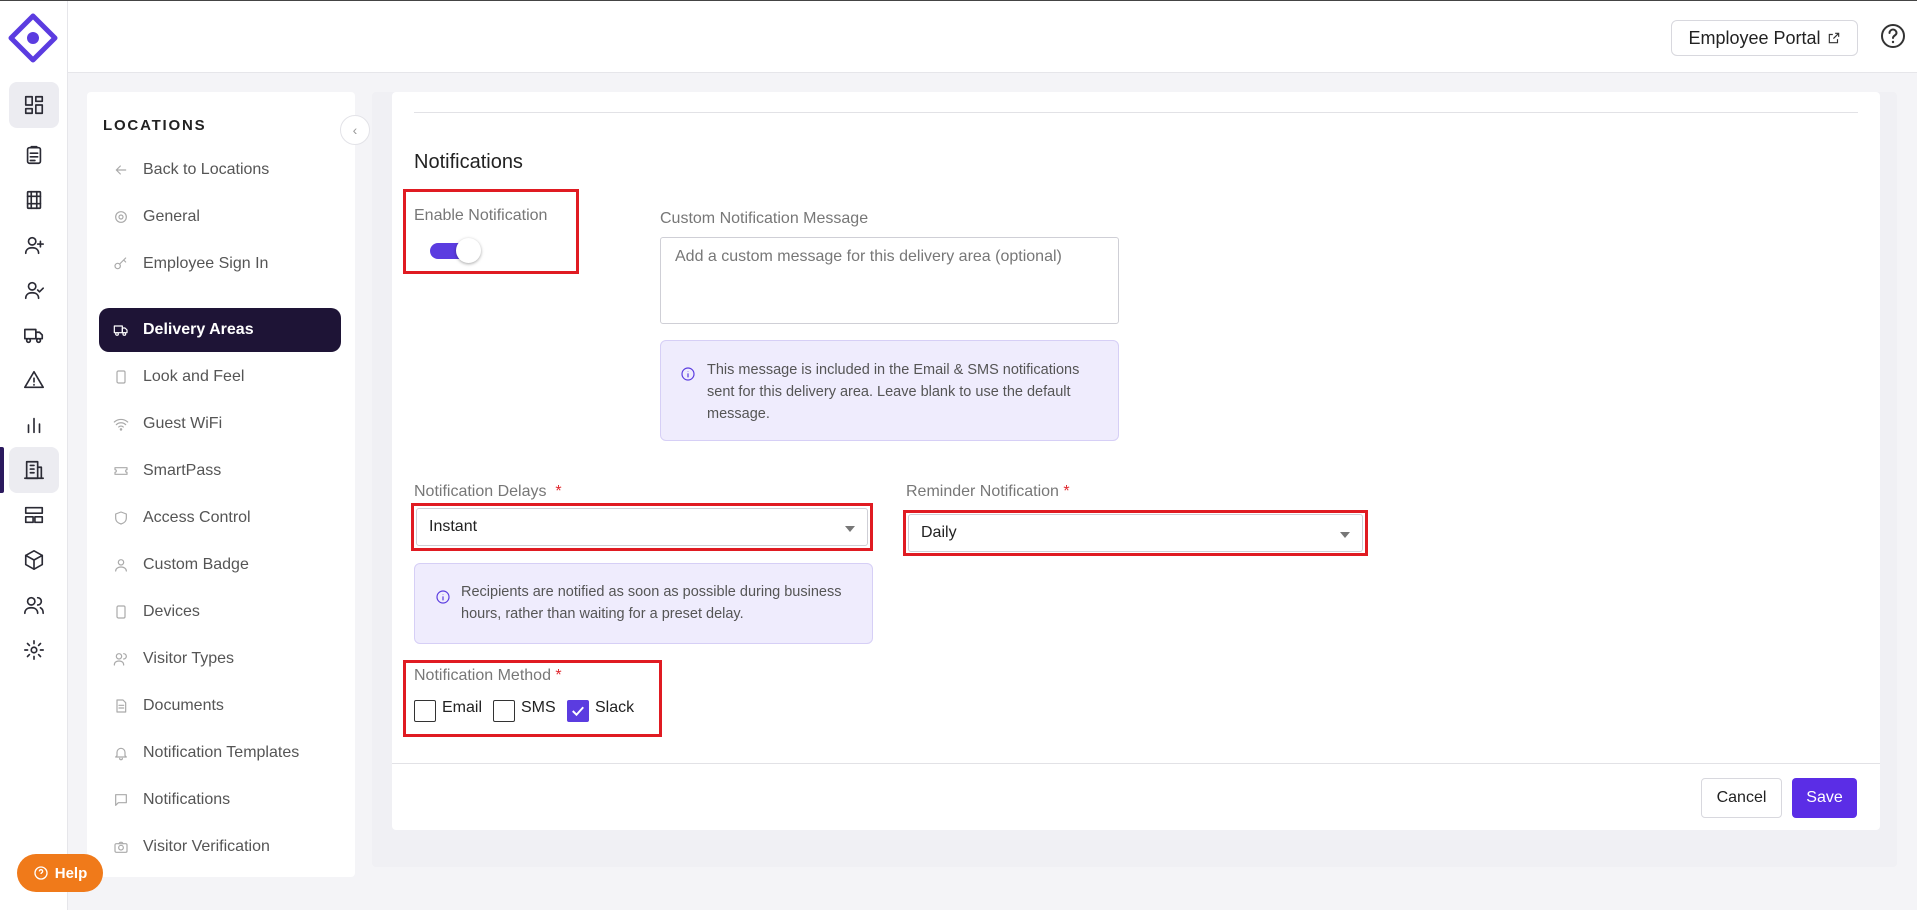 The height and width of the screenshot is (910, 1917). Describe the element at coordinates (220, 612) in the screenshot. I see `menu-item-devices: Devices` at that location.